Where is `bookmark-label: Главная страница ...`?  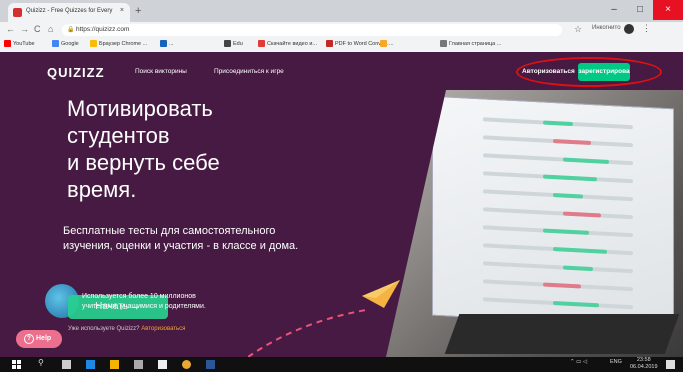 bookmark-label: Главная страница ... is located at coordinates (475, 43).